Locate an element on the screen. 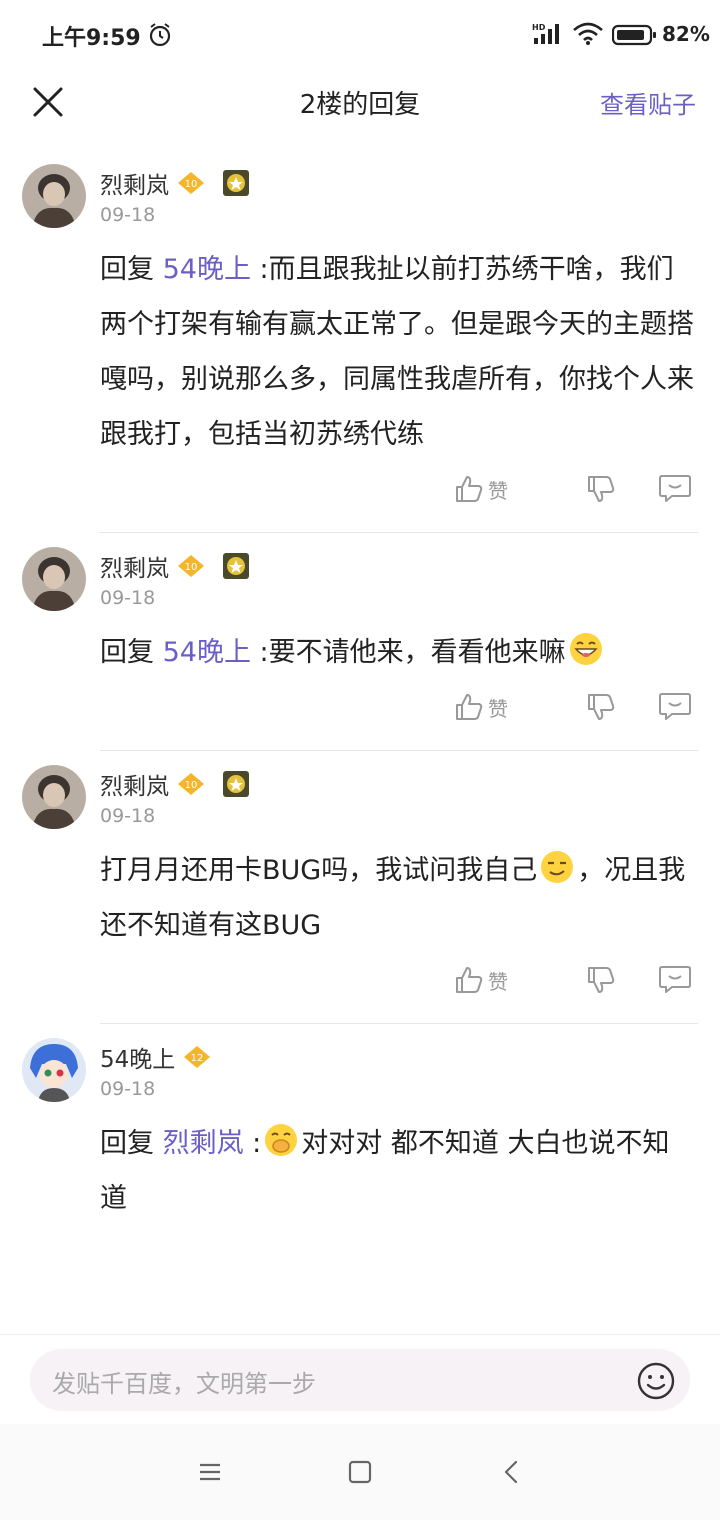 The height and width of the screenshot is (1520, 720). reply-content: 回复 烈剩岚 : 对对对 都不知道 大白也说不知道 is located at coordinates (410, 1171).